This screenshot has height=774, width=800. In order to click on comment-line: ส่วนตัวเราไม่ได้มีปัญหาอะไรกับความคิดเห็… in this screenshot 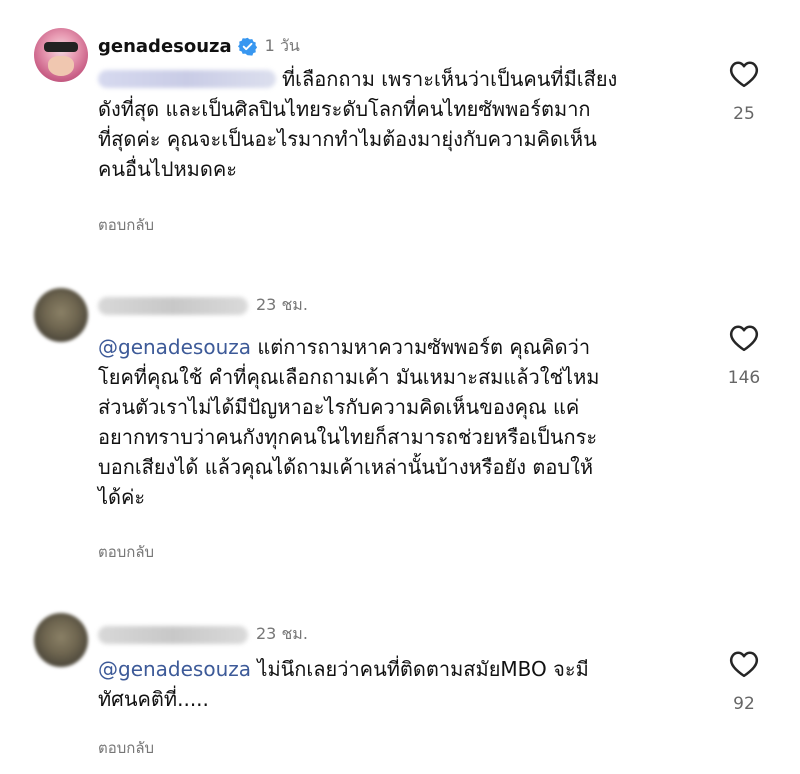, I will do `click(339, 407)`.